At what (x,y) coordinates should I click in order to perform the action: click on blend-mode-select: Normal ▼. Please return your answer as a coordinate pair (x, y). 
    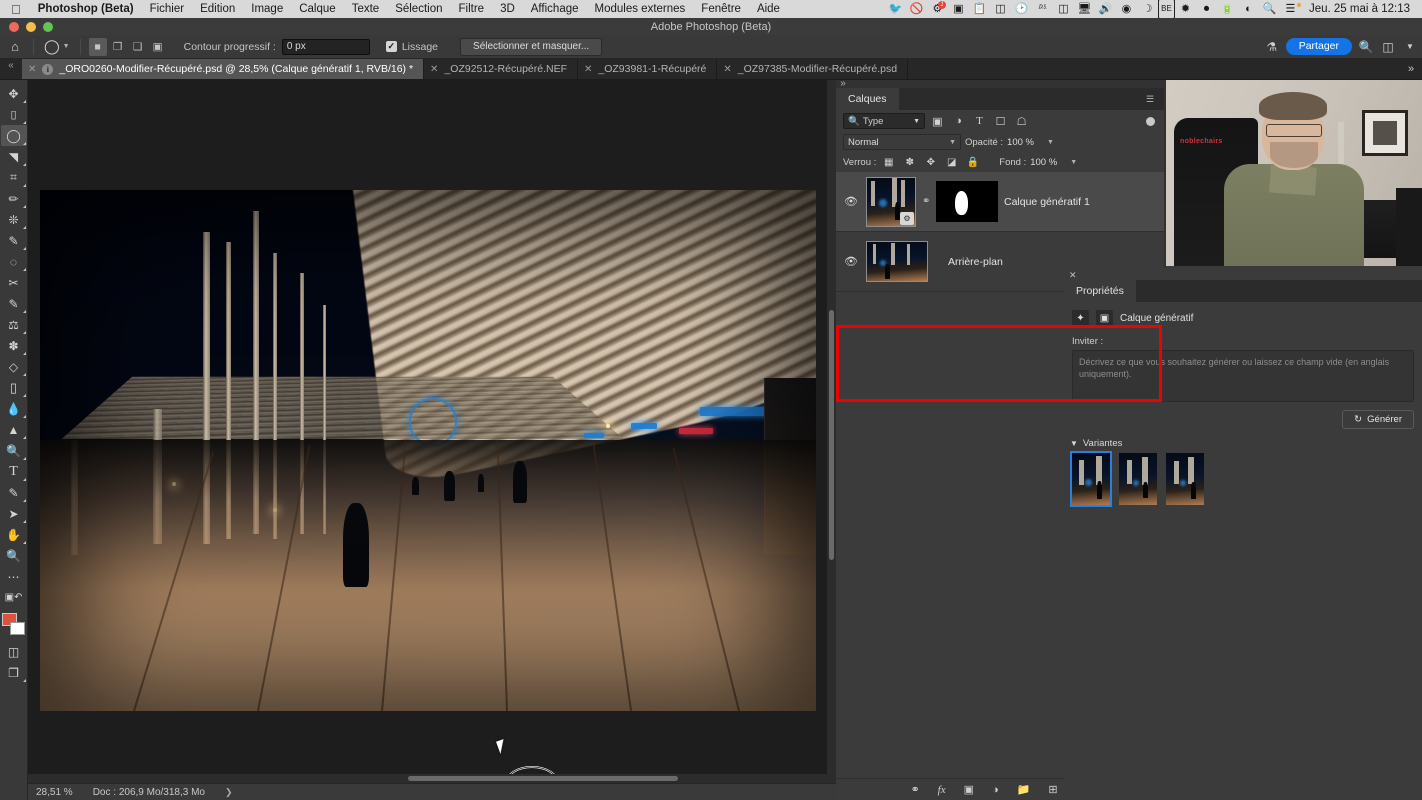
    Looking at the image, I should click on (902, 142).